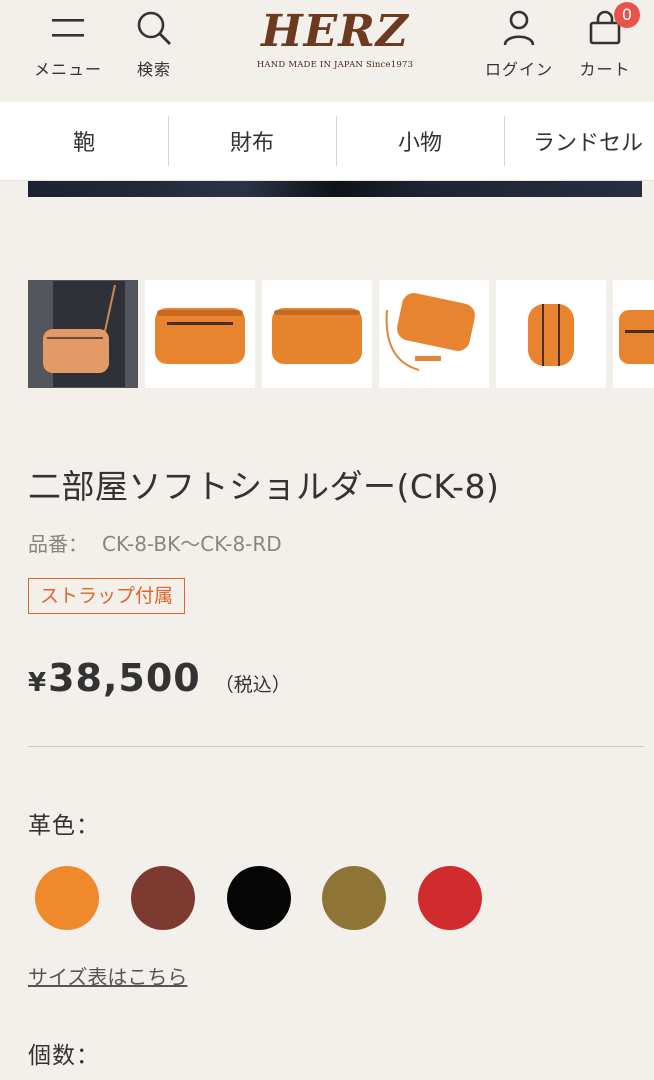 This screenshot has width=654, height=1080. I want to click on thumbnail-detail, so click(633, 334).